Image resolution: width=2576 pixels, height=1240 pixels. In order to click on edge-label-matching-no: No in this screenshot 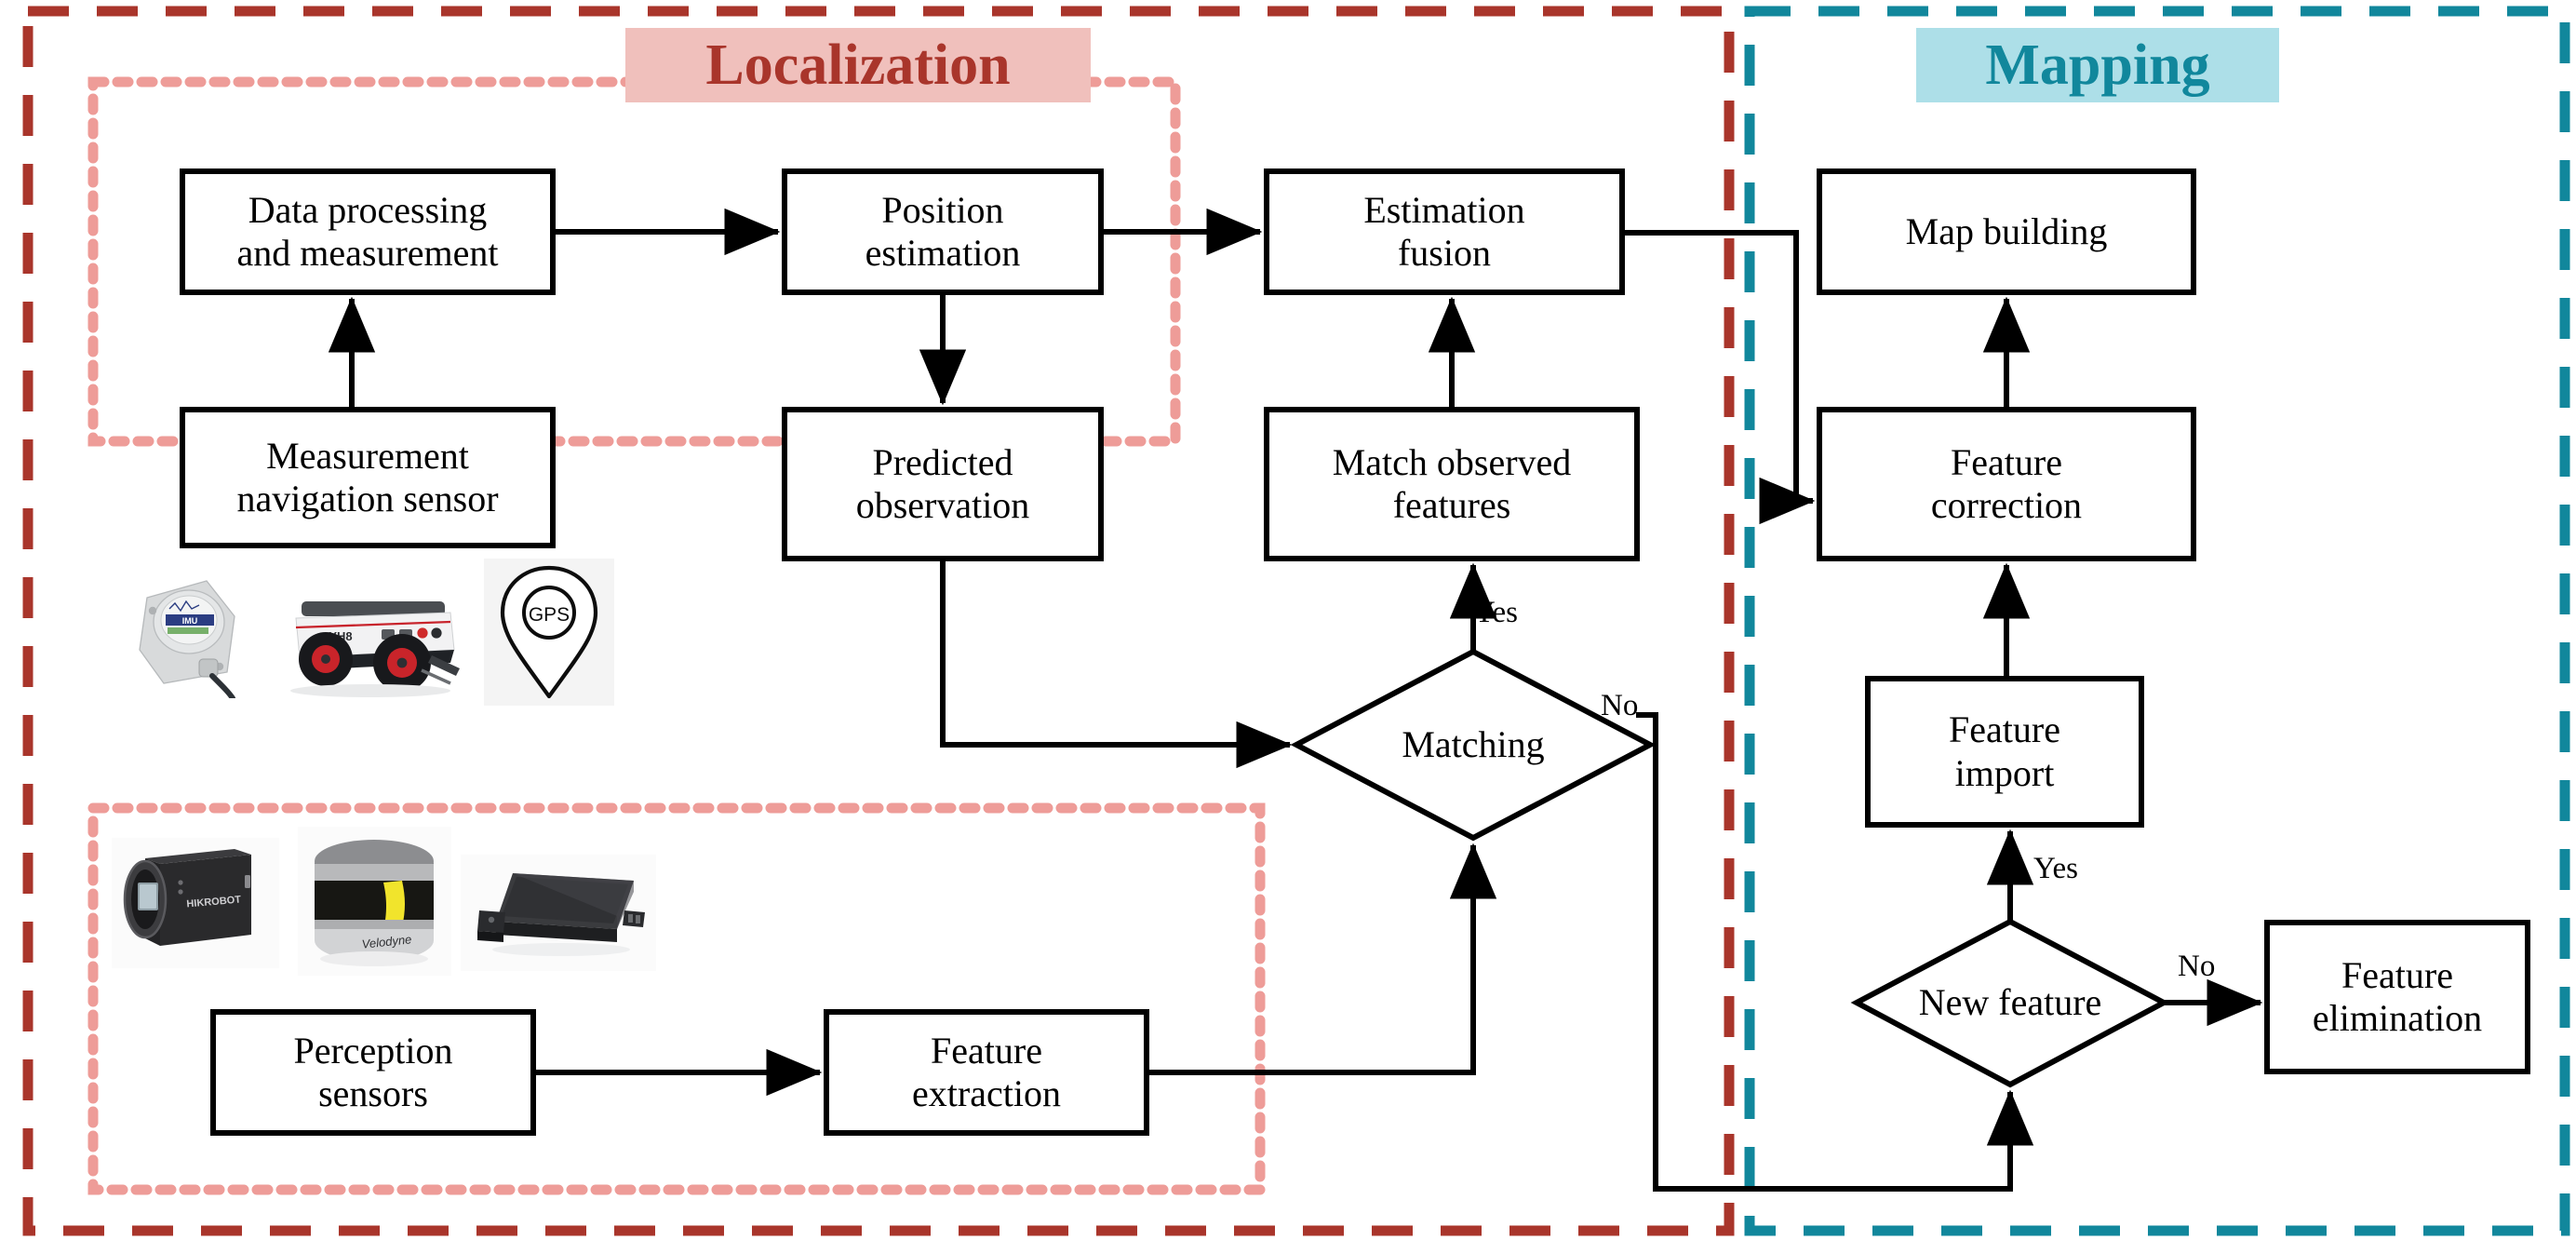, I will do `click(1620, 705)`.